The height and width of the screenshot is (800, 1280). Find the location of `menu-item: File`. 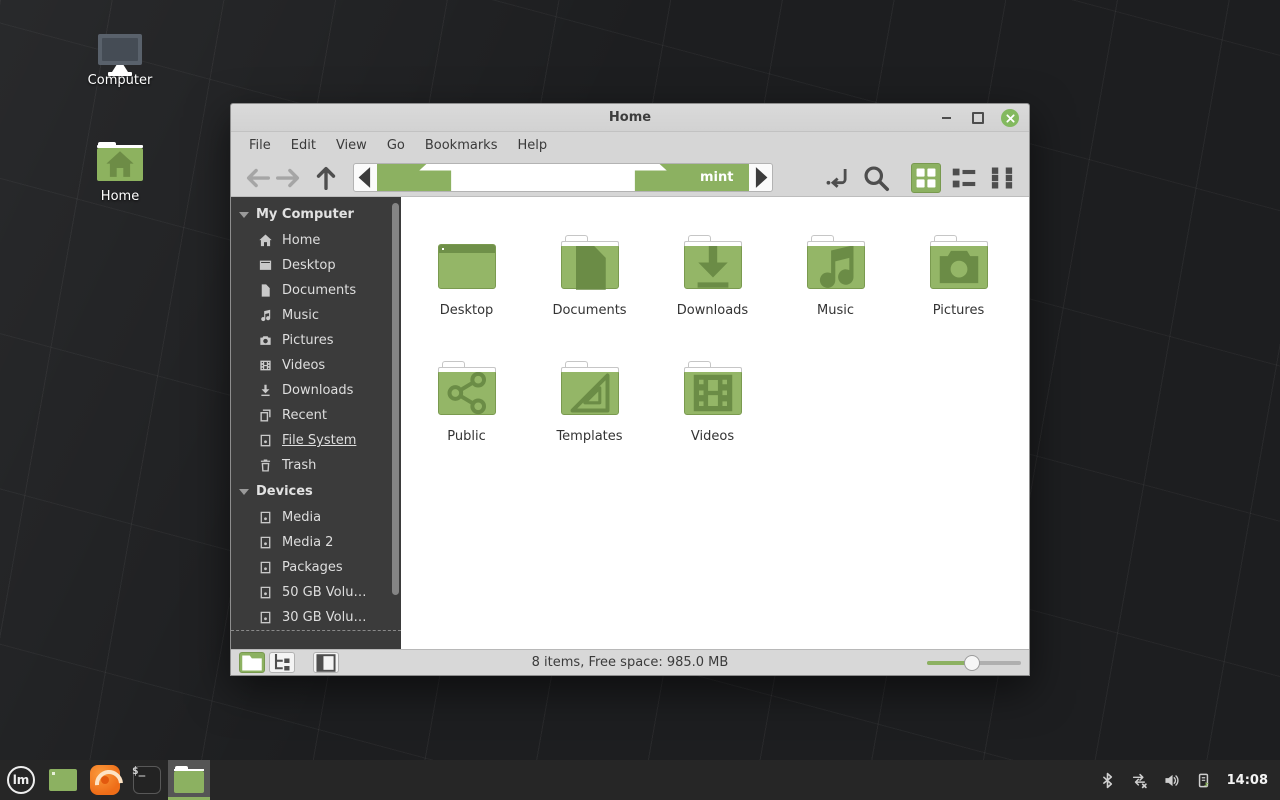

menu-item: File is located at coordinates (260, 145).